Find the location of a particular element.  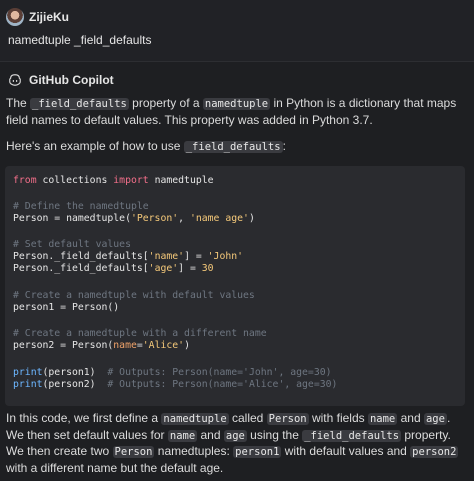

code-line: person2 = Person(name='Alice') is located at coordinates (101, 345).